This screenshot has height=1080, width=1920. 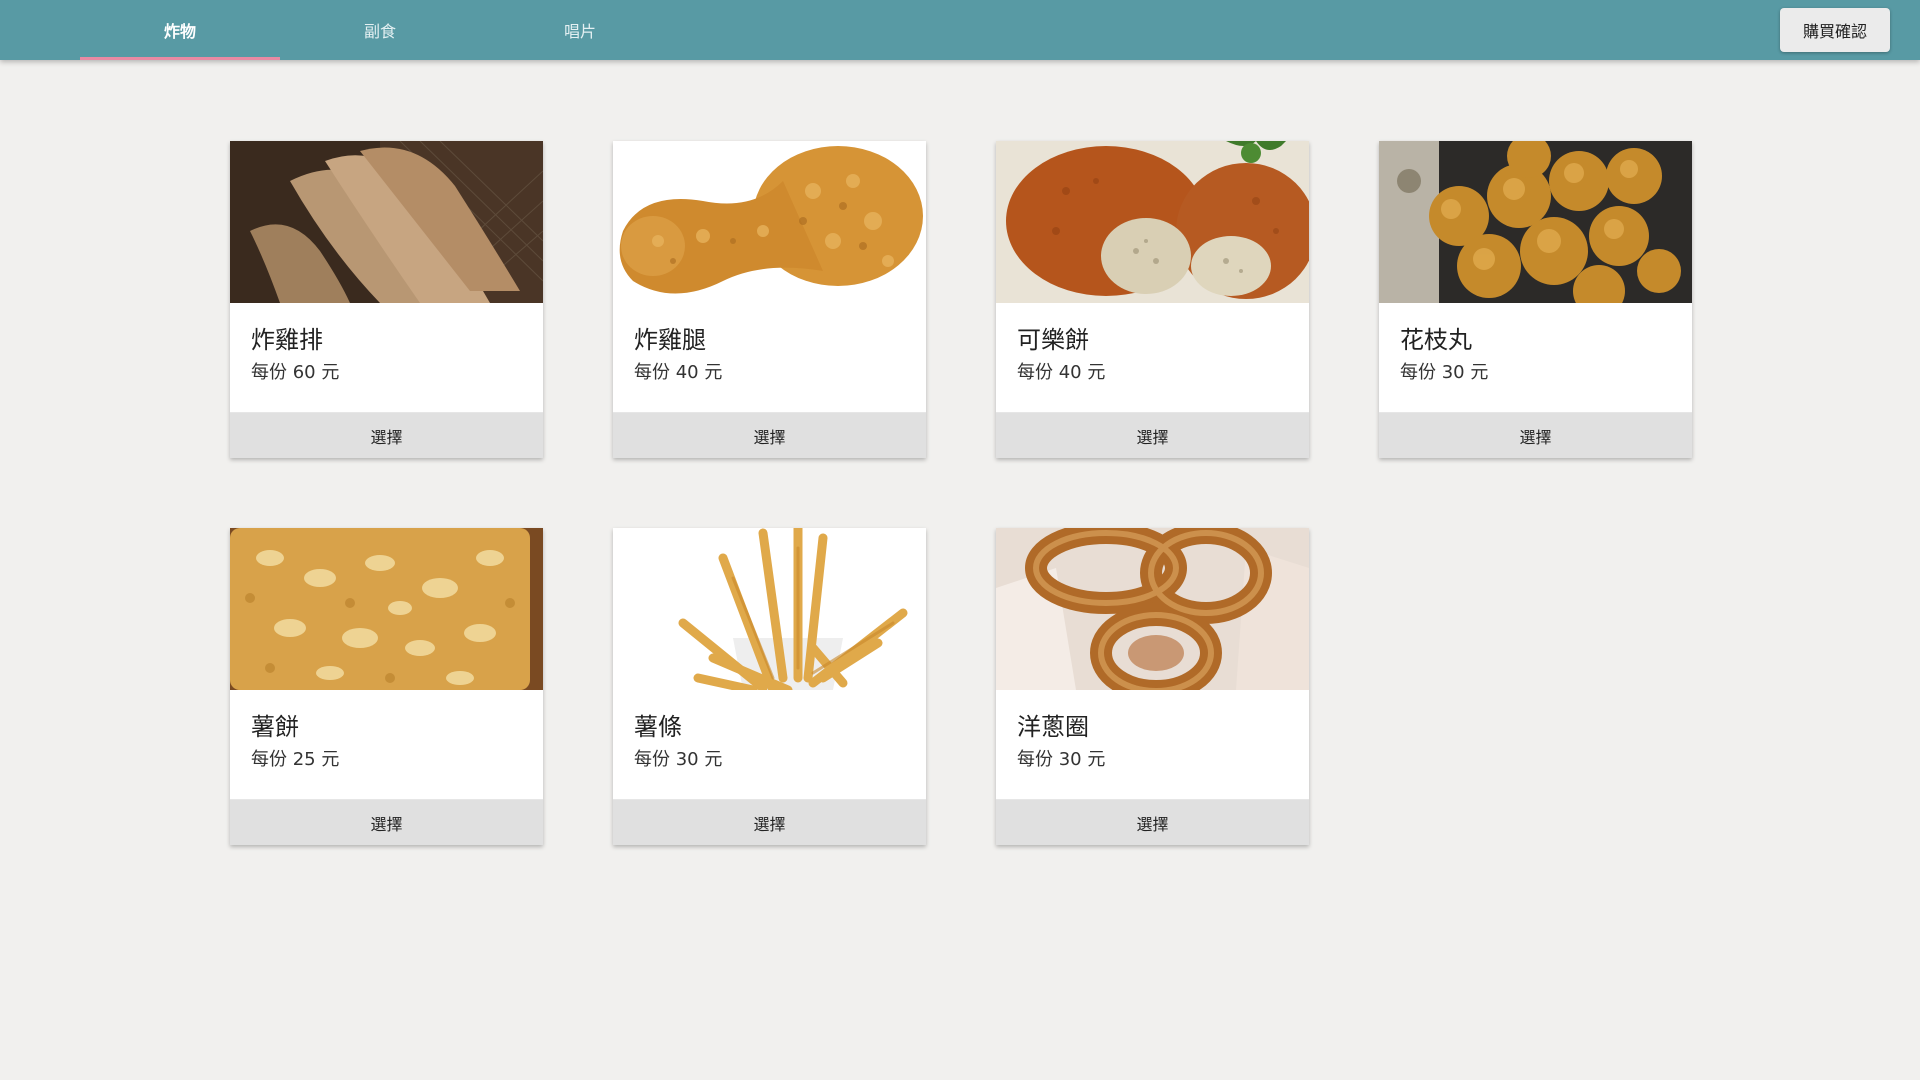 What do you see at coordinates (1535, 222) in the screenshot?
I see `squid-ball-image` at bounding box center [1535, 222].